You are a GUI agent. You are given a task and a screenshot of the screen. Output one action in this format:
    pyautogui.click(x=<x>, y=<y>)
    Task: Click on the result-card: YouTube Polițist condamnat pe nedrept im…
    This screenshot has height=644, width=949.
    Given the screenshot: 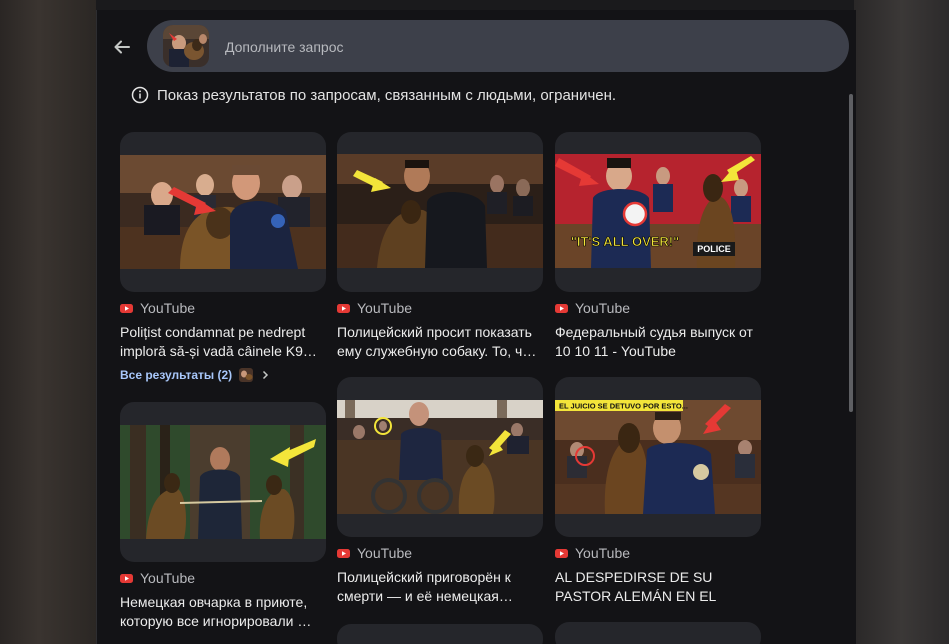 What is the action you would take?
    pyautogui.click(x=223, y=257)
    